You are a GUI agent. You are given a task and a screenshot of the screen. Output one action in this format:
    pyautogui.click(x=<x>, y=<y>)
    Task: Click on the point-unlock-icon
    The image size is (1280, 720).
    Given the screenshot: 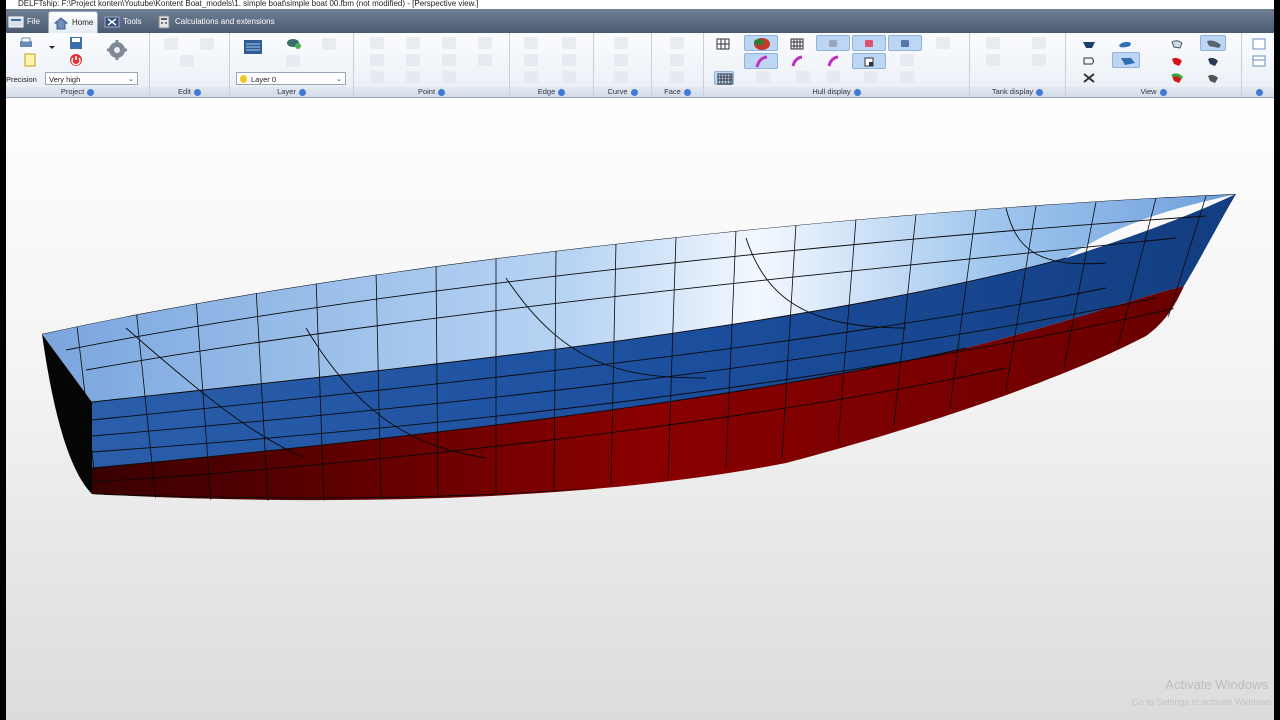 What is the action you would take?
    pyautogui.click(x=449, y=60)
    